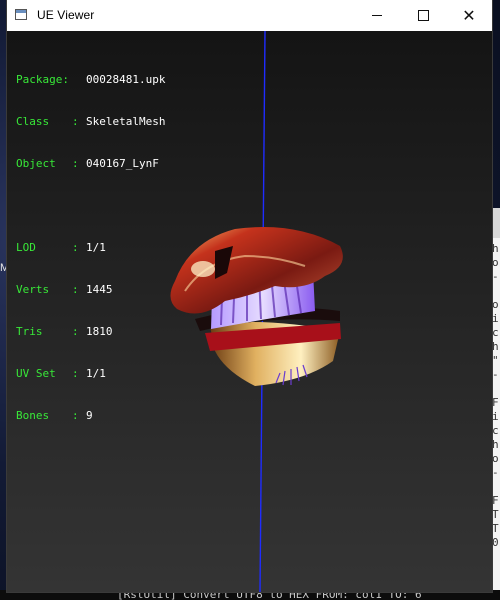  I want to click on uvset-value: 1/1, so click(96, 373).